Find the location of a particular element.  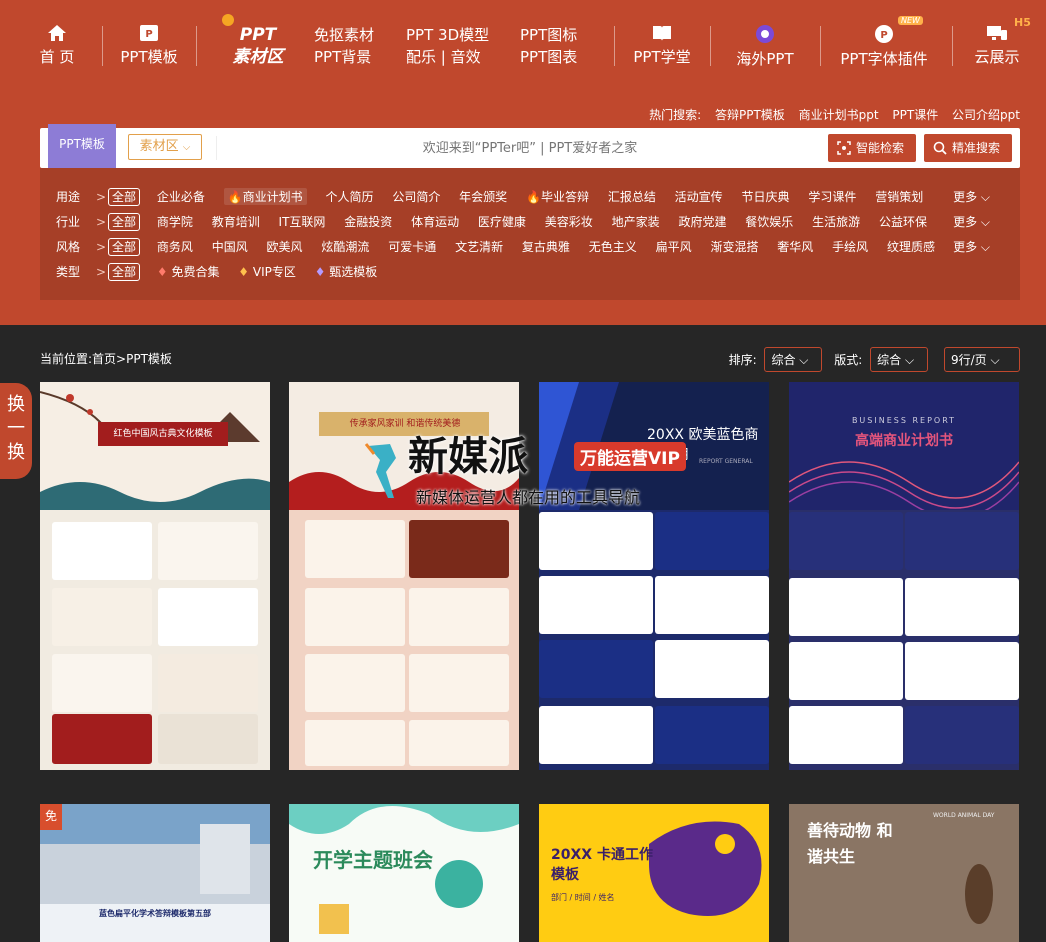

nav-ppt-background: PPT背景 is located at coordinates (344, 57).